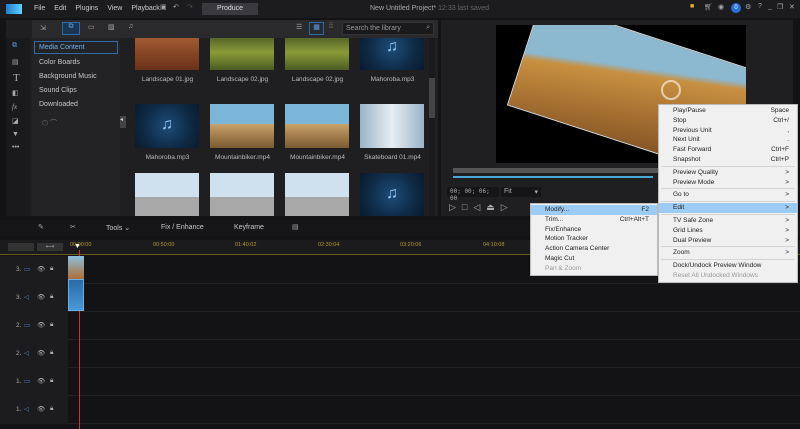 The height and width of the screenshot is (429, 800). Describe the element at coordinates (77, 246) in the screenshot. I see `playhead-marker: ▼` at that location.